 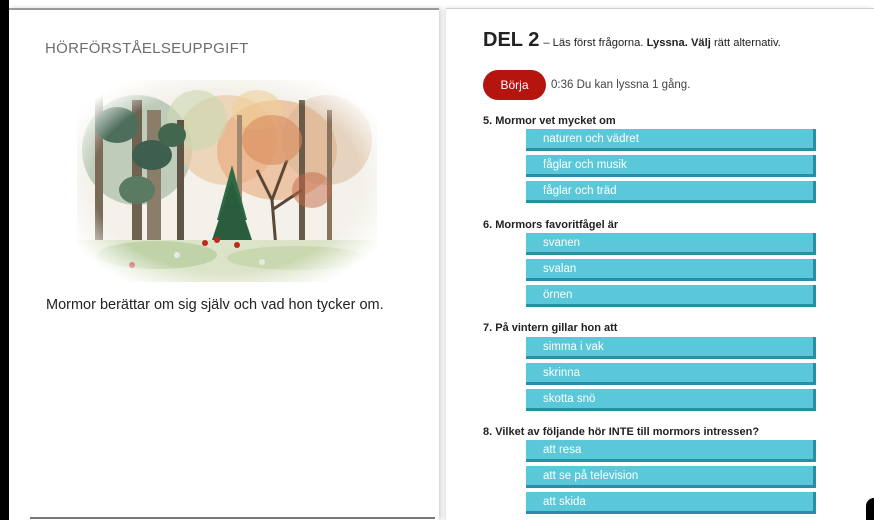 I want to click on window-left-edge, so click(x=4, y=260).